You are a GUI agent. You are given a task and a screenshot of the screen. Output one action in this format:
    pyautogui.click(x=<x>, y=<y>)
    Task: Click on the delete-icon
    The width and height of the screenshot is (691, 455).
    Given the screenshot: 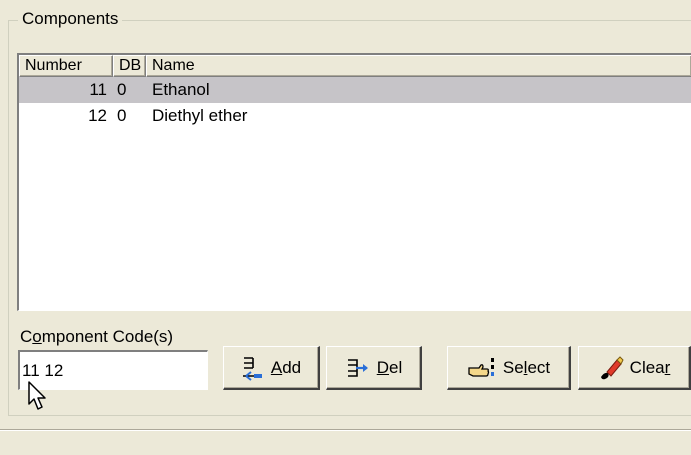 What is the action you would take?
    pyautogui.click(x=358, y=368)
    